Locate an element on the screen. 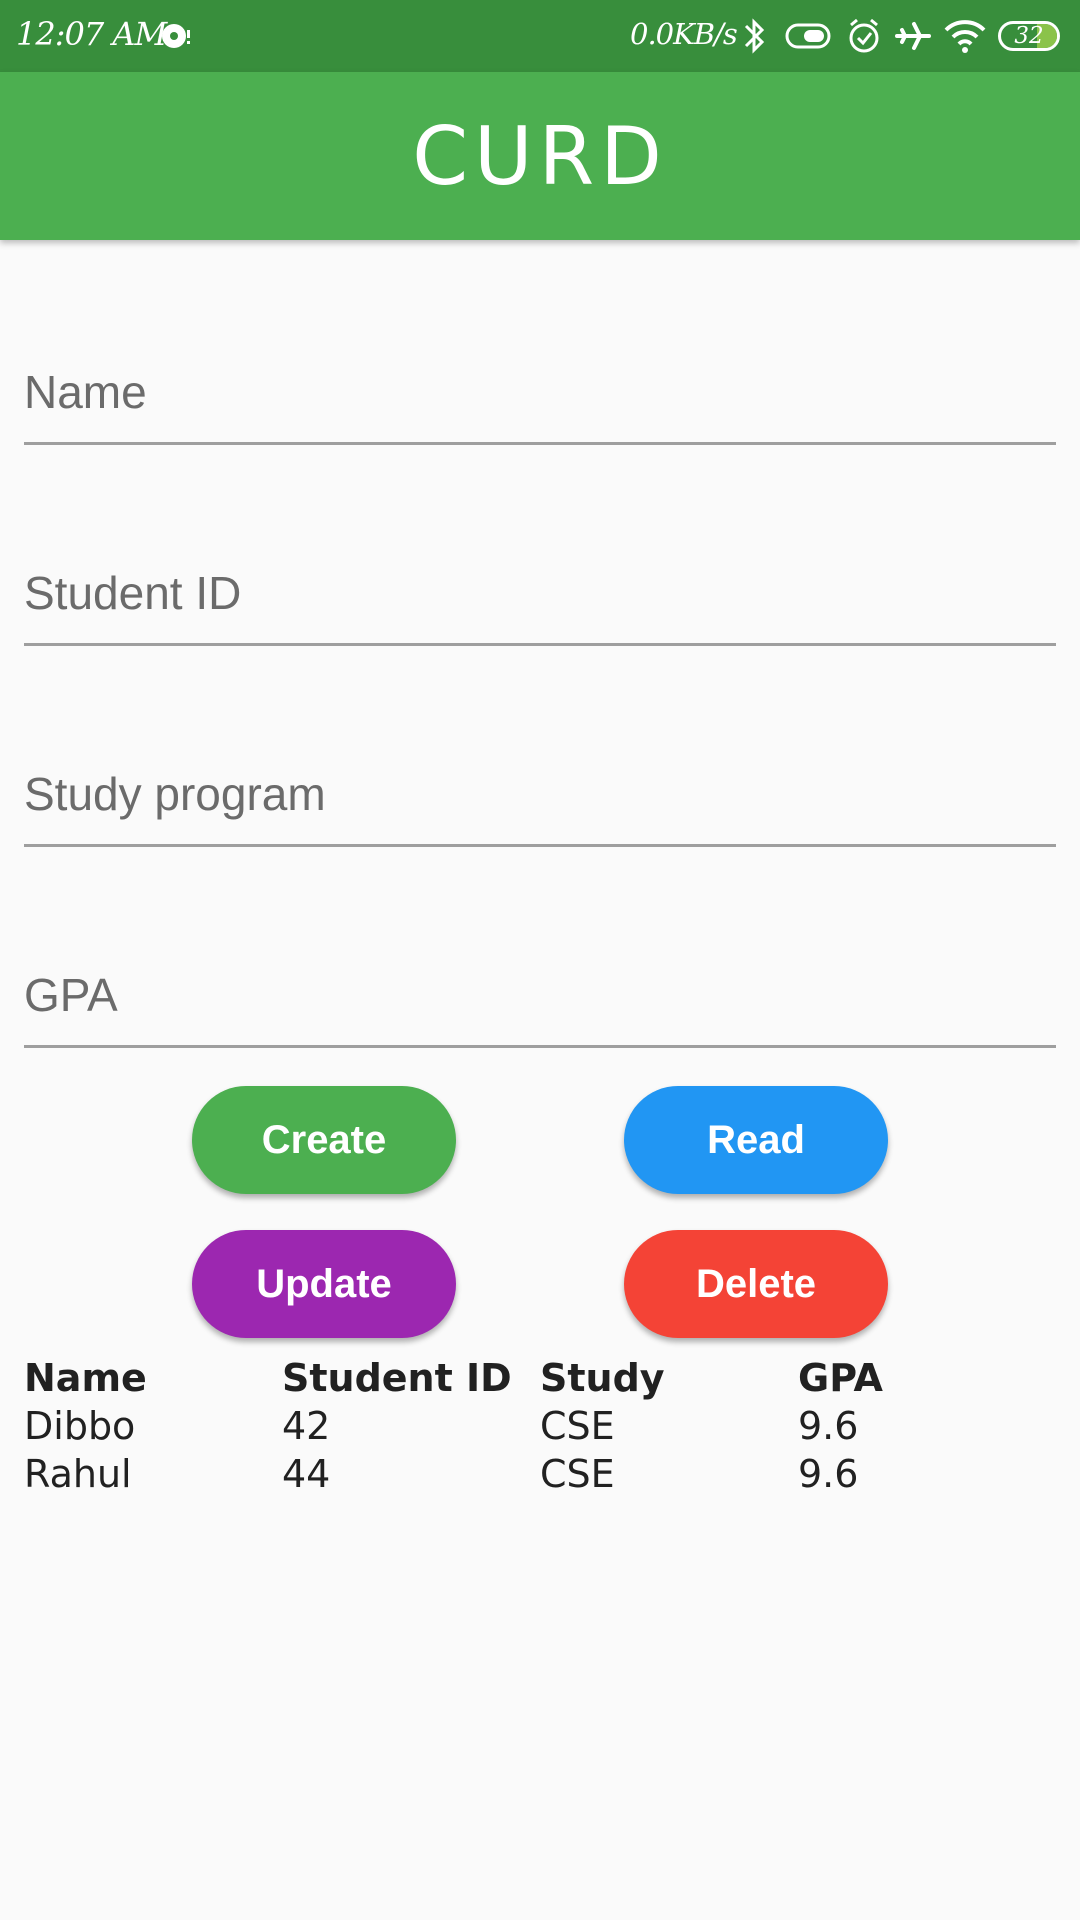 This screenshot has width=1080, height=1920. update-button: Update is located at coordinates (324, 1284).